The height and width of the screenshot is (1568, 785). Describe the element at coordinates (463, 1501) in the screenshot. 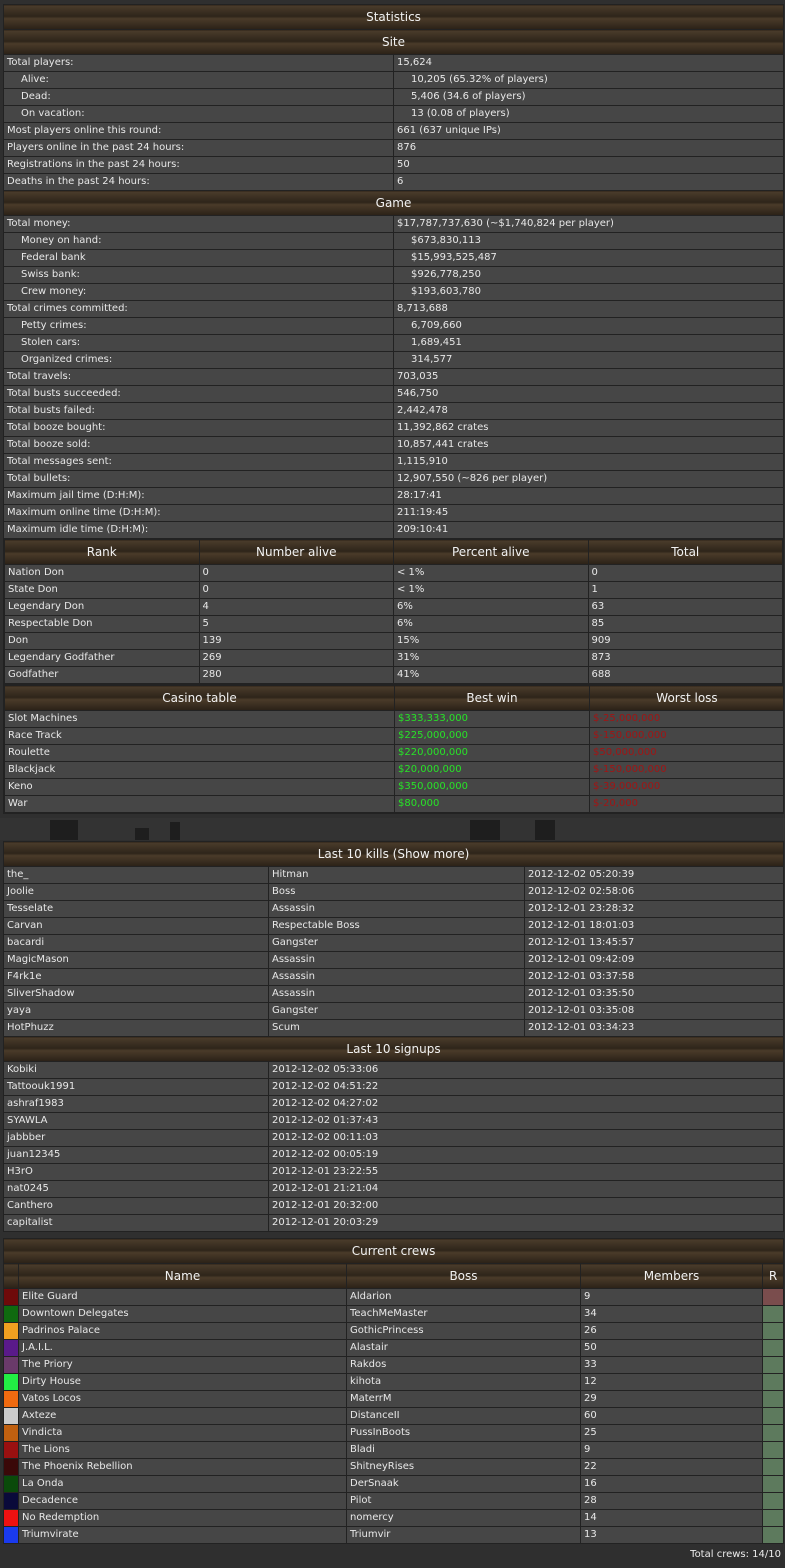

I see `crew-boss: Pilot` at that location.